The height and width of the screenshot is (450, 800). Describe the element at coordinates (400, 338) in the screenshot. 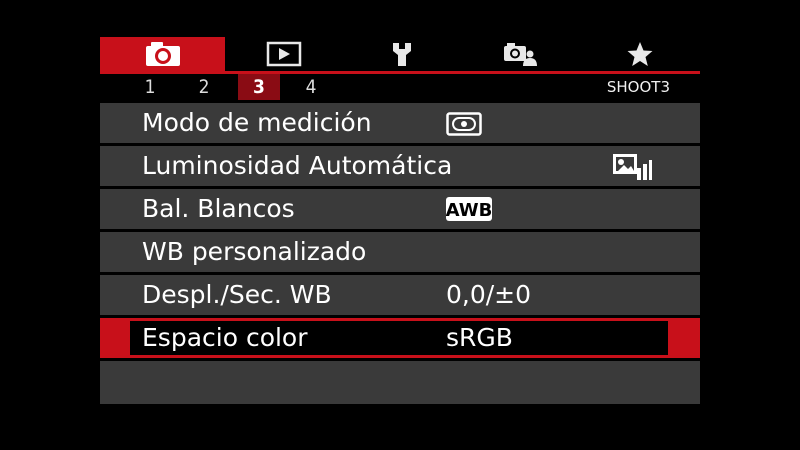

I see `menu-item-color-space: Espacio color sRGB` at that location.